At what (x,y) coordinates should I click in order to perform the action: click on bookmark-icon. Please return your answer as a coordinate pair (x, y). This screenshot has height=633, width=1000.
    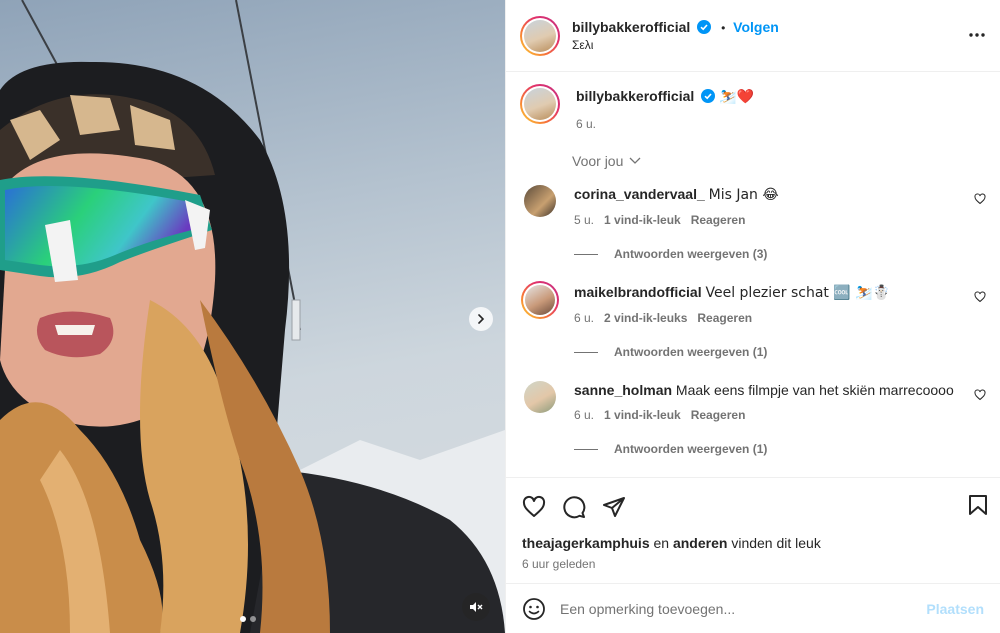
    Looking at the image, I should click on (978, 505).